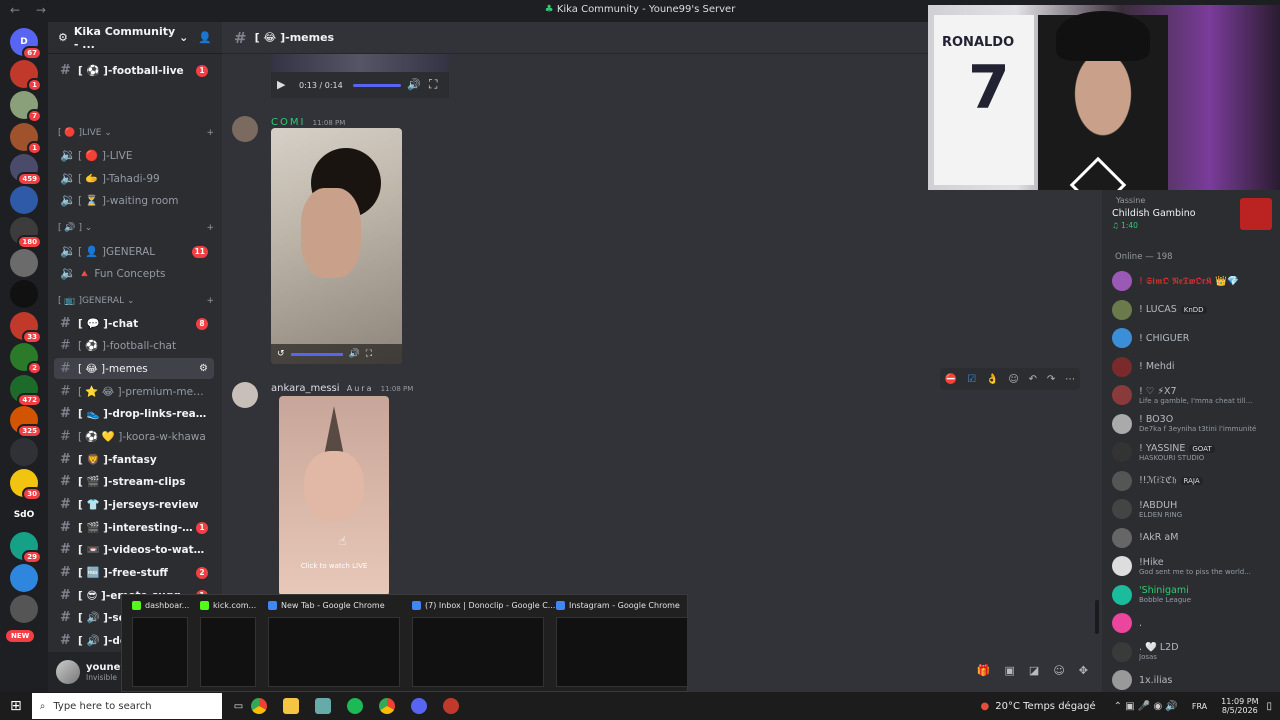 This screenshot has width=1280, height=720. What do you see at coordinates (26, 170) in the screenshot?
I see `server-icon: 459` at bounding box center [26, 170].